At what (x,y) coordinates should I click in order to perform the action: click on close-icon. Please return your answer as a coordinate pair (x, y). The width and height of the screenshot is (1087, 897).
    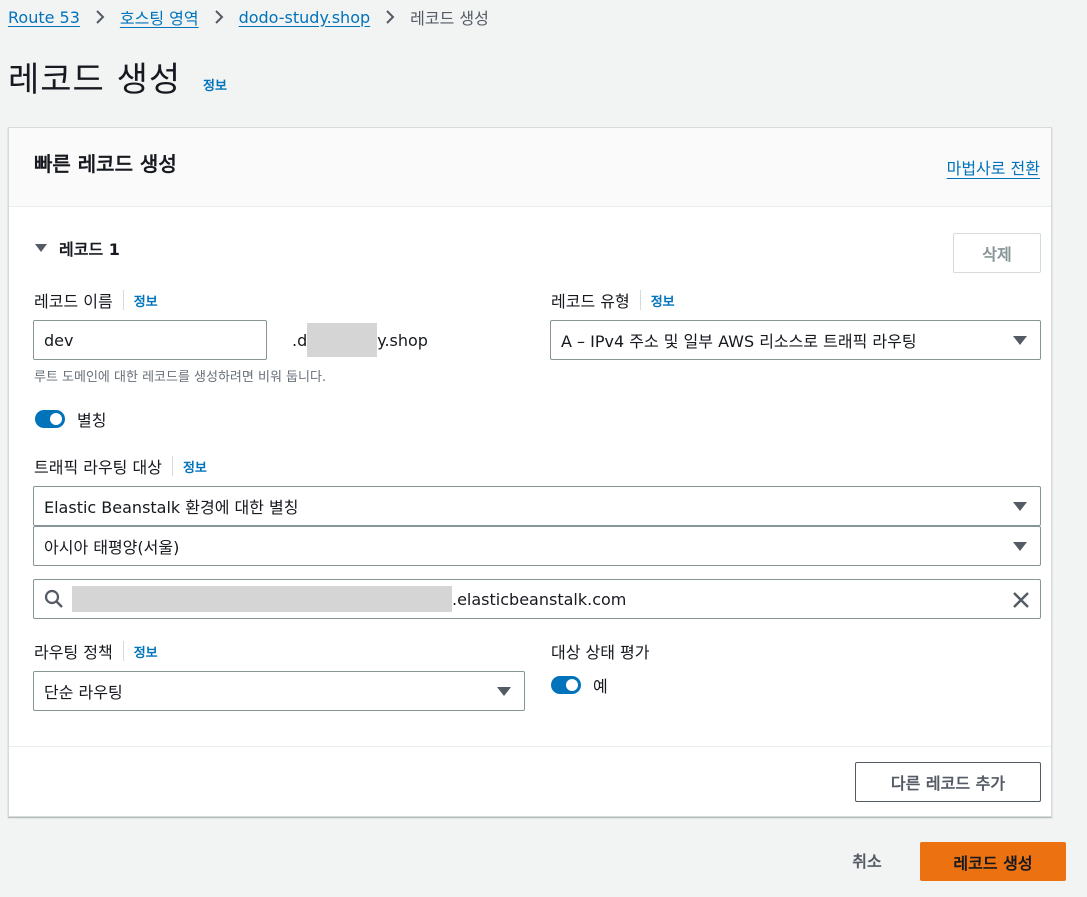
    Looking at the image, I should click on (1021, 600).